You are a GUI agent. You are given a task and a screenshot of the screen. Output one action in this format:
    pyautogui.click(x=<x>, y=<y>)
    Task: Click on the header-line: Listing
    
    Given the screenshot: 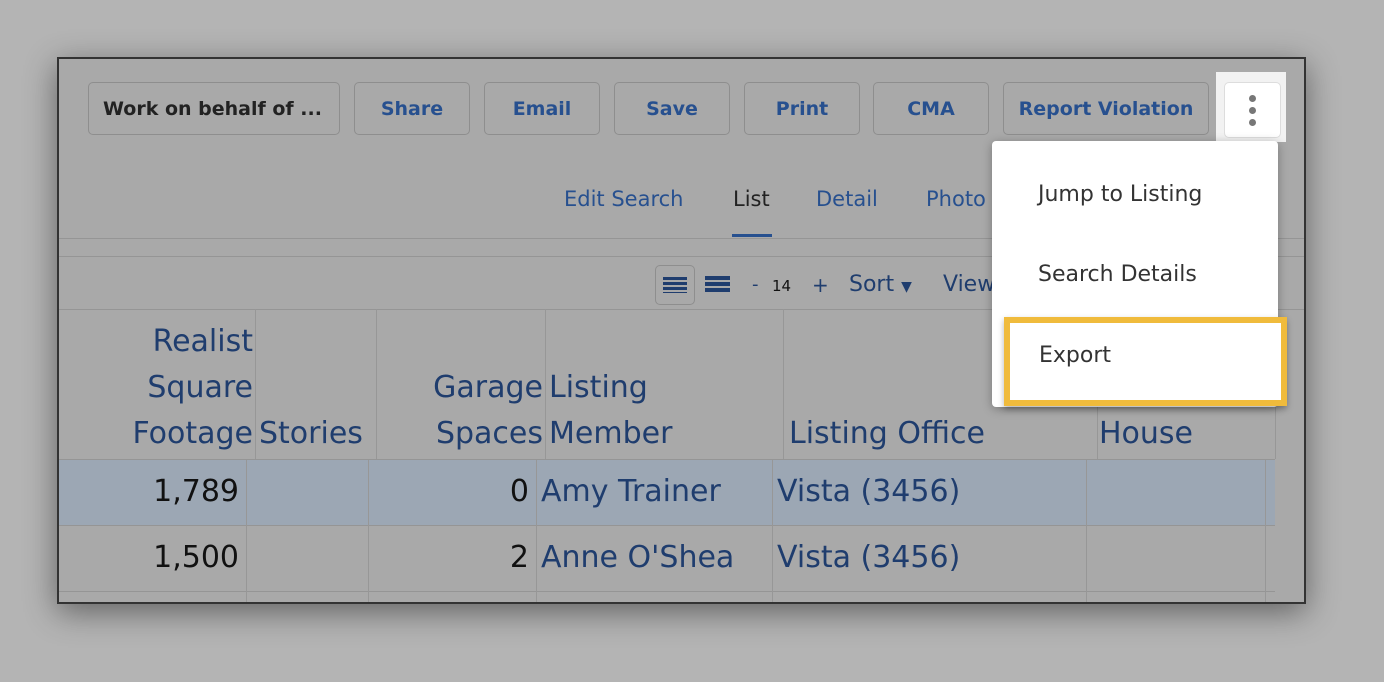 What is the action you would take?
    pyautogui.click(x=598, y=387)
    